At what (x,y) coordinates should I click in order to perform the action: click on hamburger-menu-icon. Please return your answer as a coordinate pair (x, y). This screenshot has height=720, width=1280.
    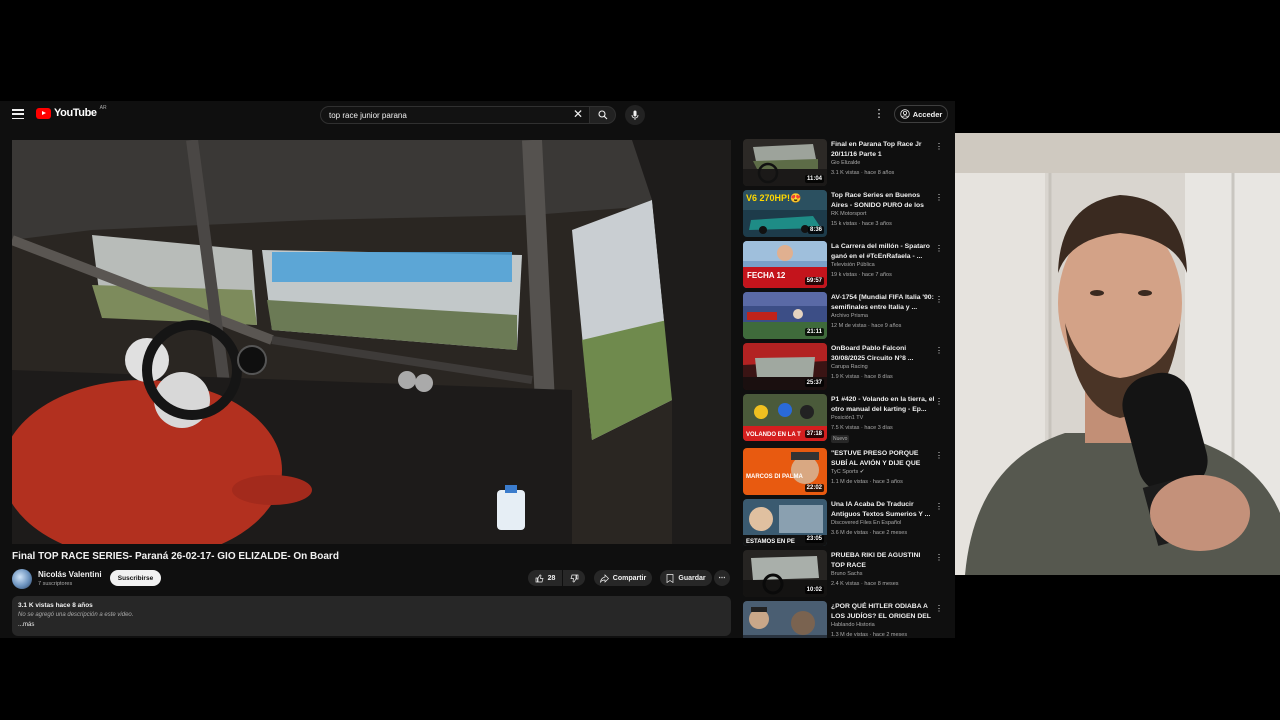
    Looking at the image, I should click on (18, 114).